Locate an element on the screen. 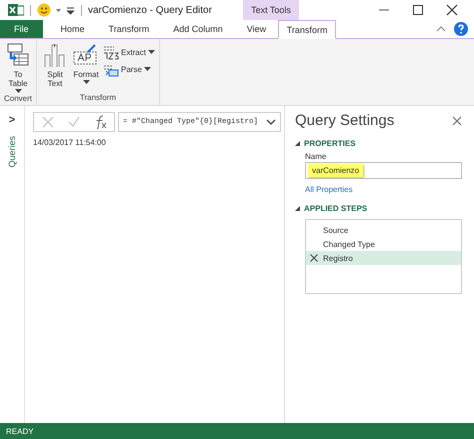  panel-title: Query Settings is located at coordinates (344, 120).